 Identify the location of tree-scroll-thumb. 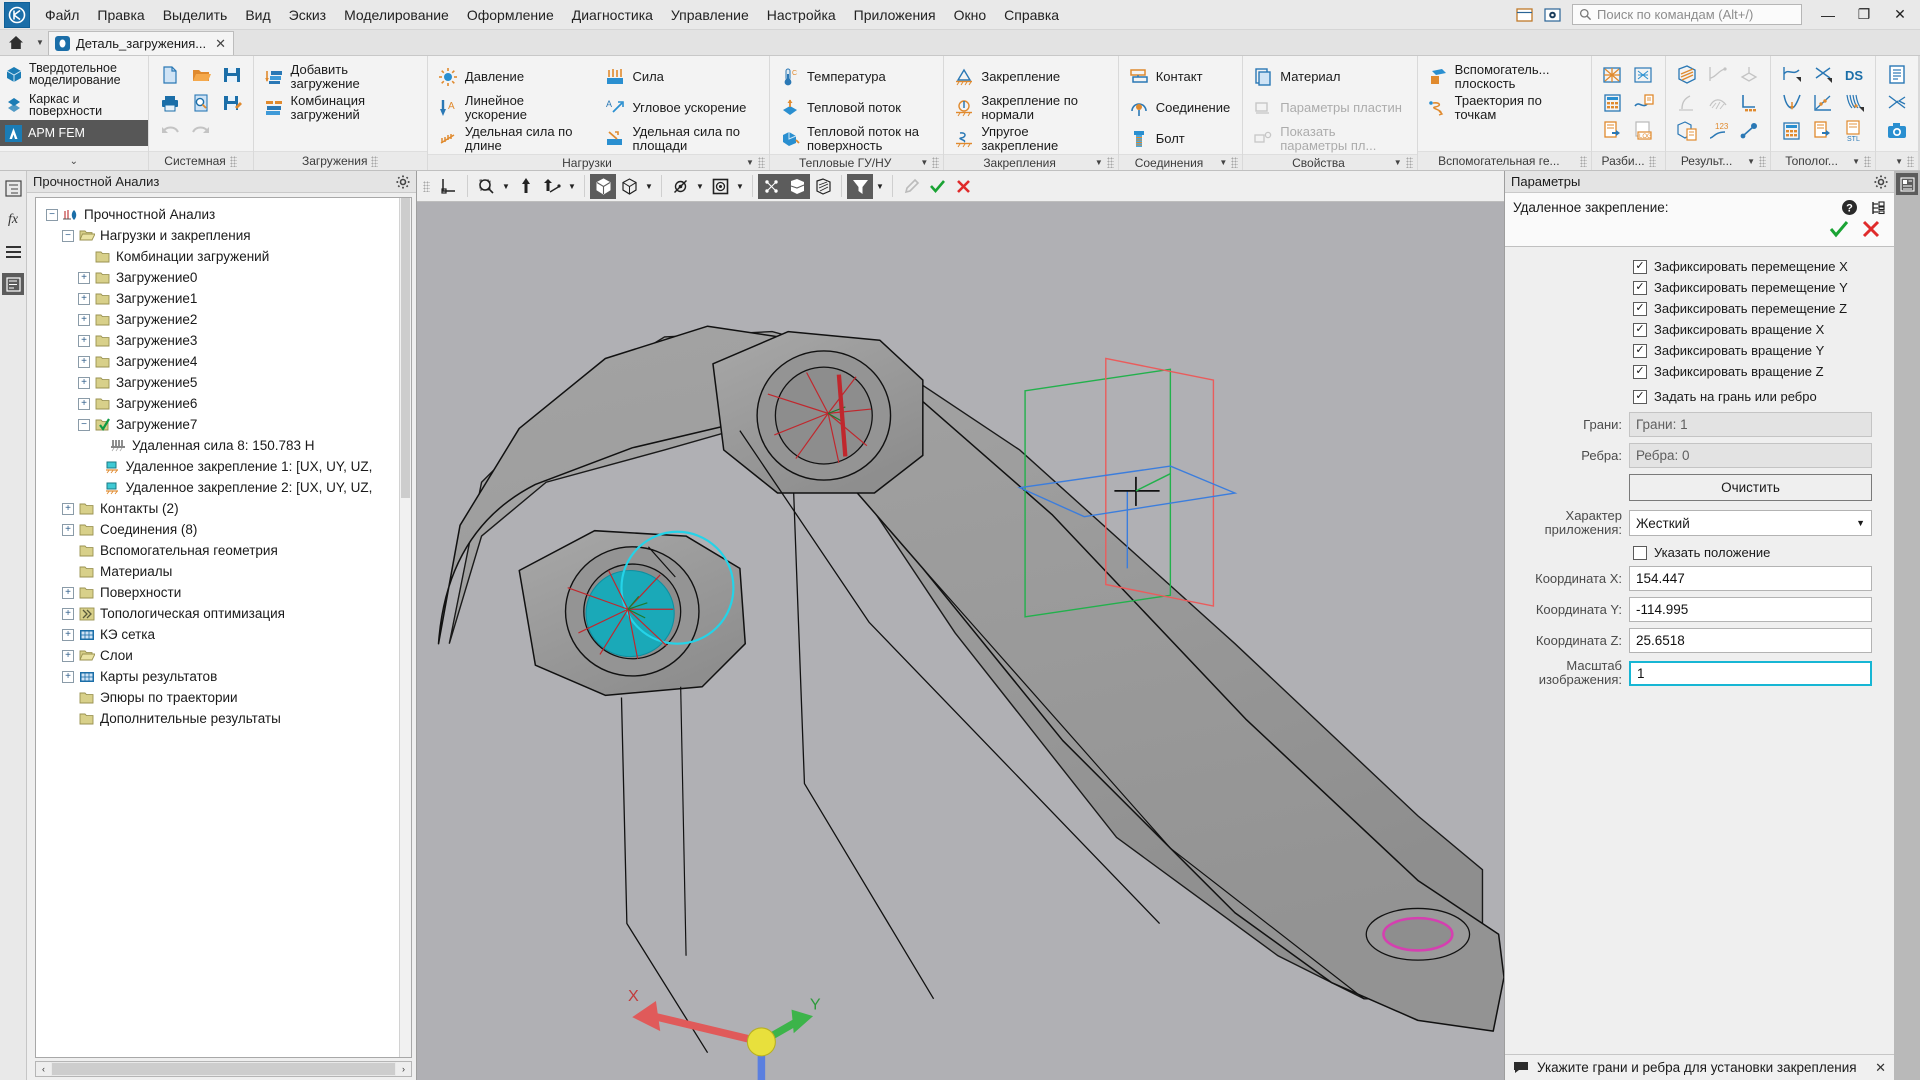
(405, 348).